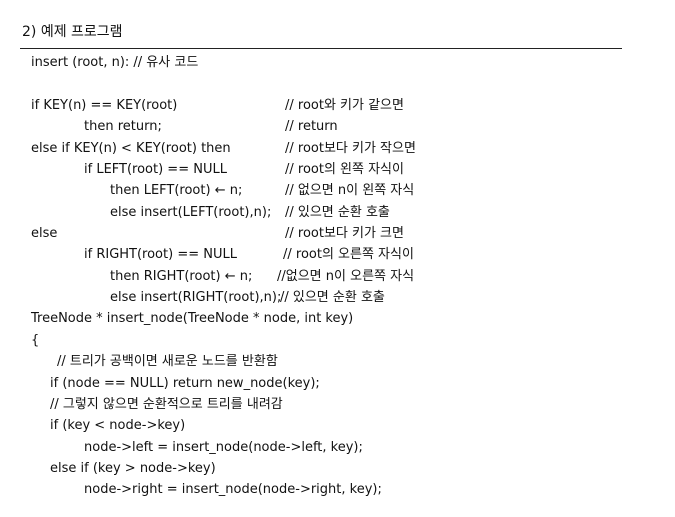 The width and height of the screenshot is (675, 517). What do you see at coordinates (118, 425) in the screenshot?
I see `code-line: if (key < node->key)` at bounding box center [118, 425].